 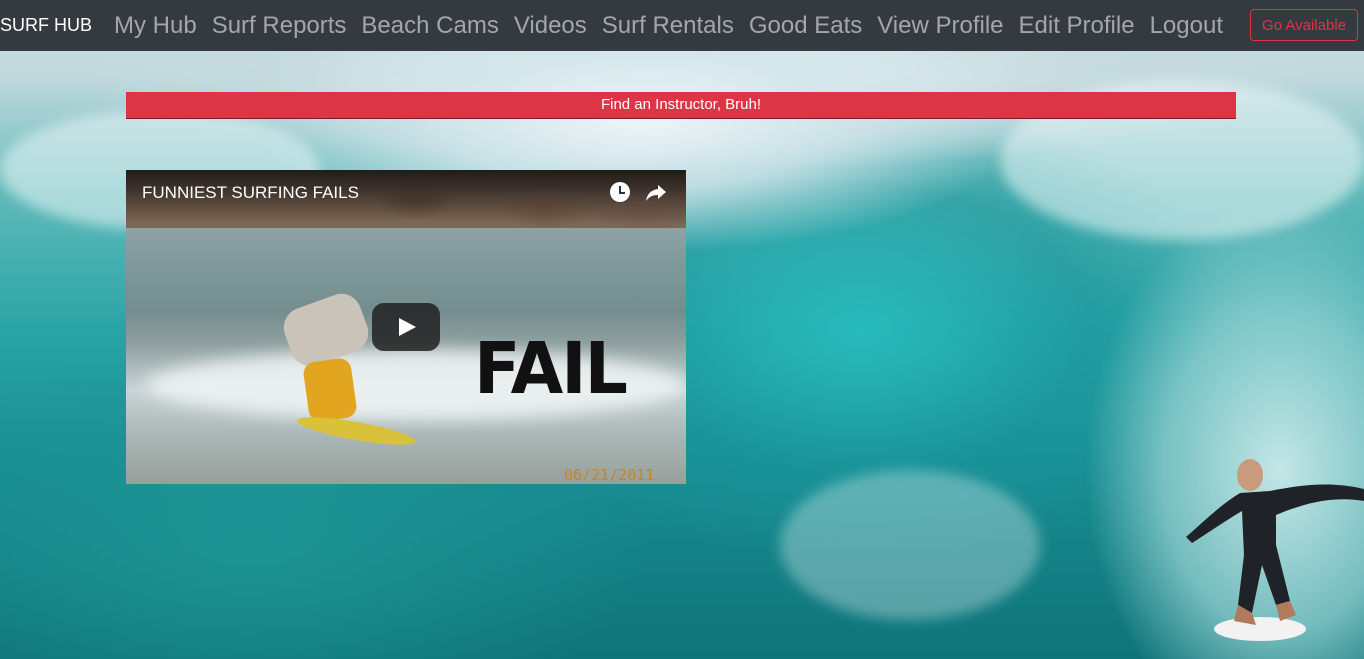 I want to click on play-icon, so click(x=406, y=327).